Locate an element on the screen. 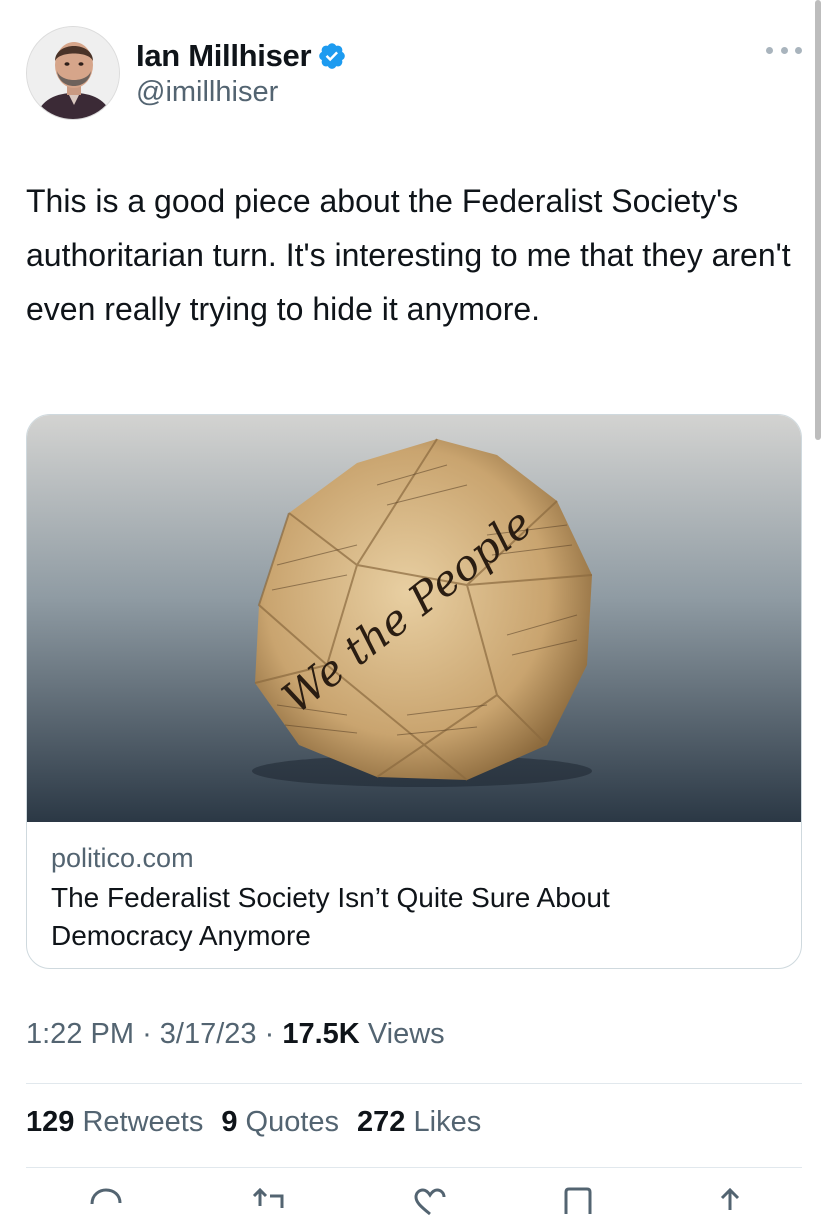 This screenshot has width=828, height=1216. reply-icon is located at coordinates (106, 1201).